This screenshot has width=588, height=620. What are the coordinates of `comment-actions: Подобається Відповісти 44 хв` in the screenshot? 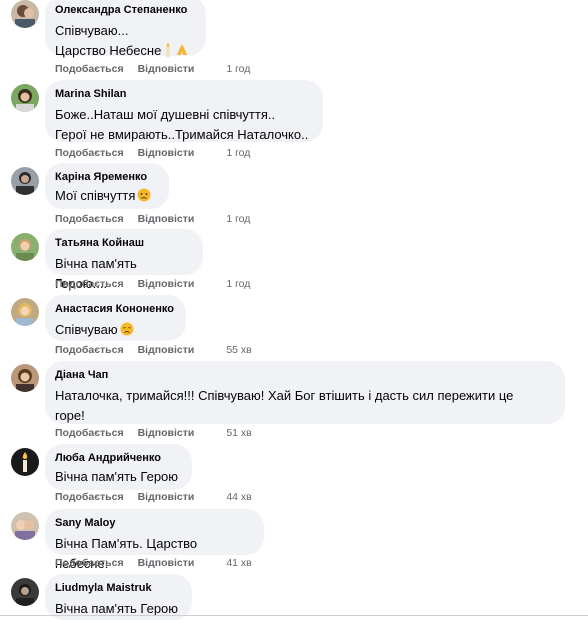 It's located at (153, 497).